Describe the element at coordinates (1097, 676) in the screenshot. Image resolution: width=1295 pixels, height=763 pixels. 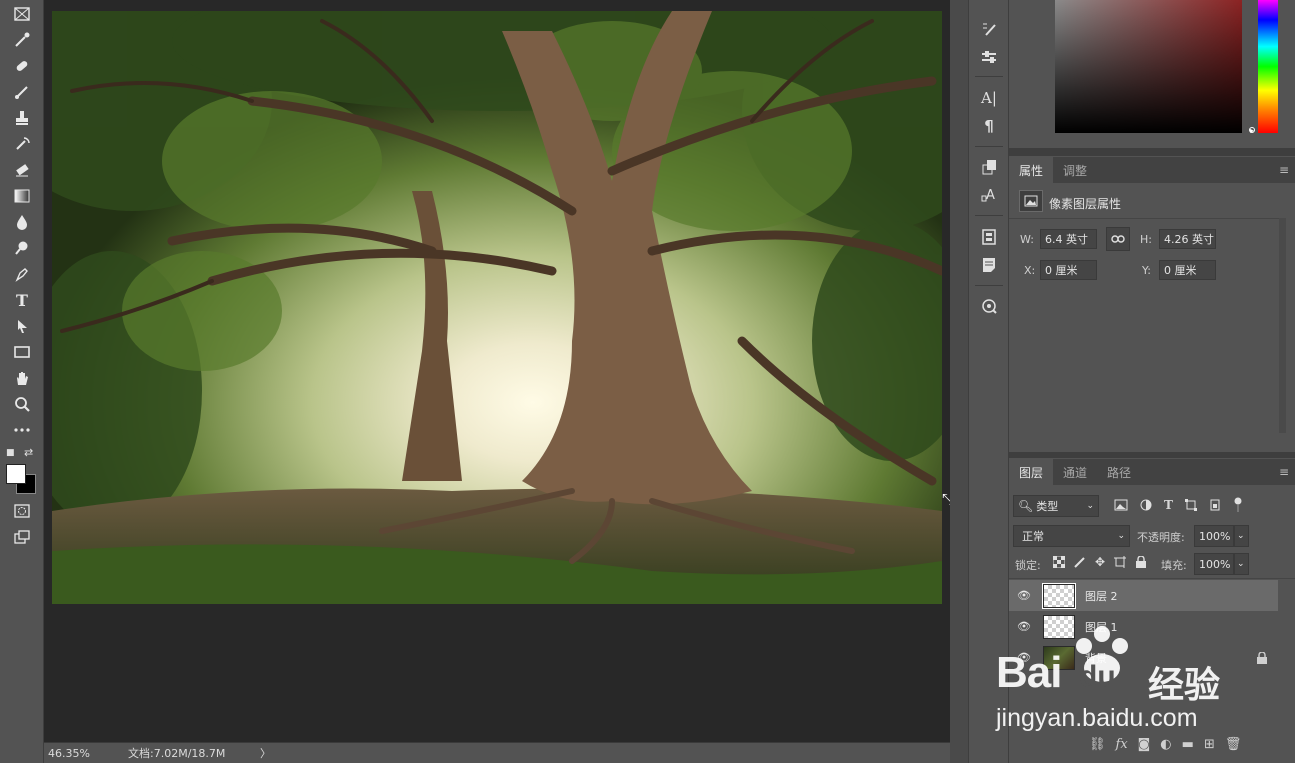
I see `watermark-brand2: du` at that location.